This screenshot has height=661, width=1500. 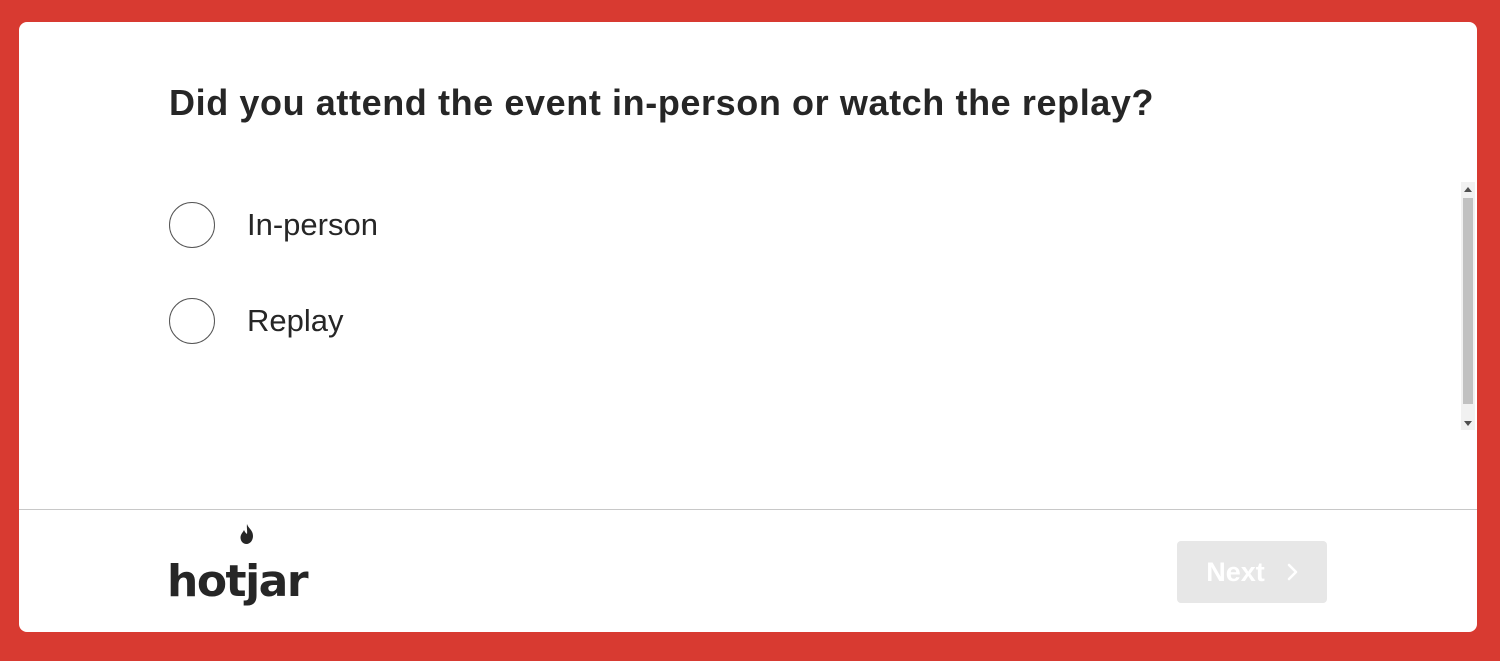 I want to click on chevron-right-icon, so click(x=1292, y=572).